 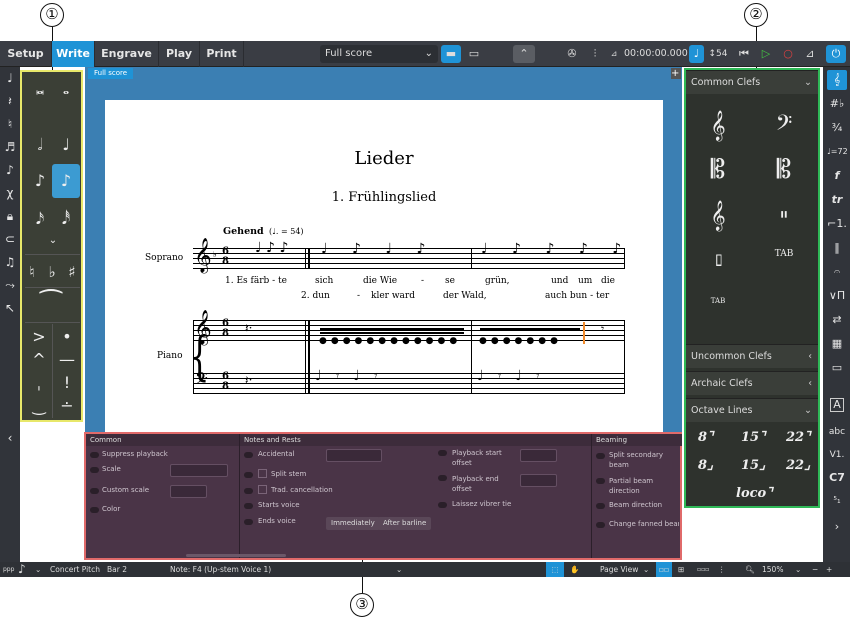 What do you see at coordinates (722, 569) in the screenshot?
I see `vertical-page-icon: ⋮` at bounding box center [722, 569].